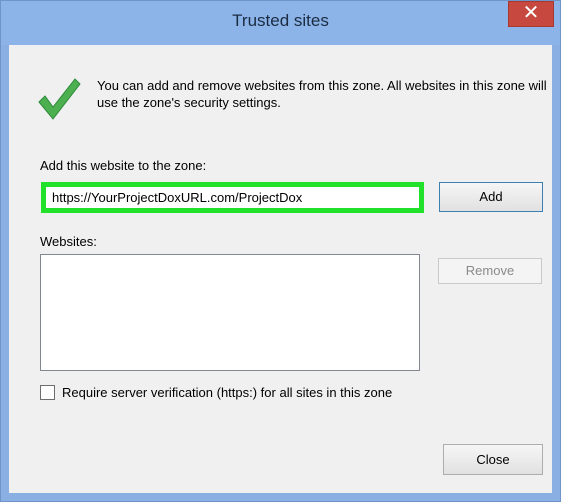  I want to click on require-verification-checkbox, so click(47, 392).